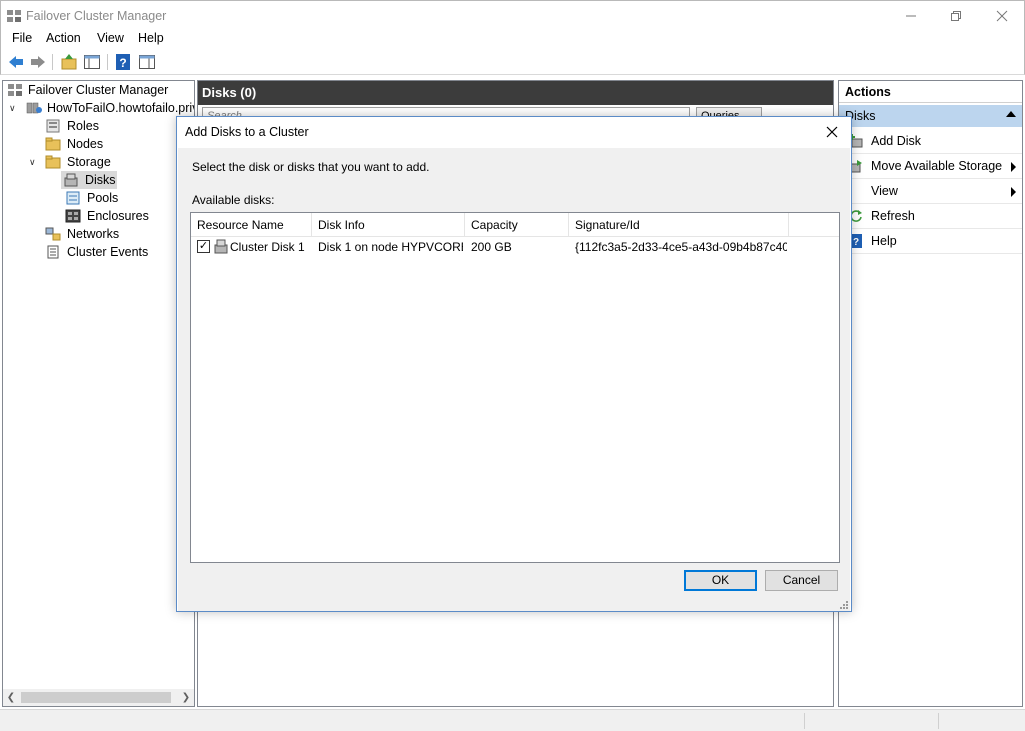  I want to click on tree-item-disks: Disks, so click(89, 180).